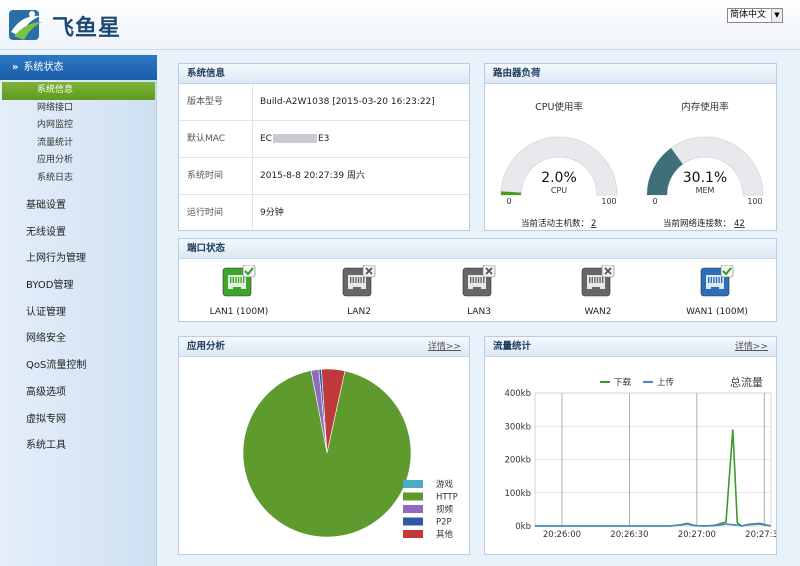 This screenshot has width=800, height=566. Describe the element at coordinates (447, 498) in the screenshot. I see `legend-label: HTTP` at that location.